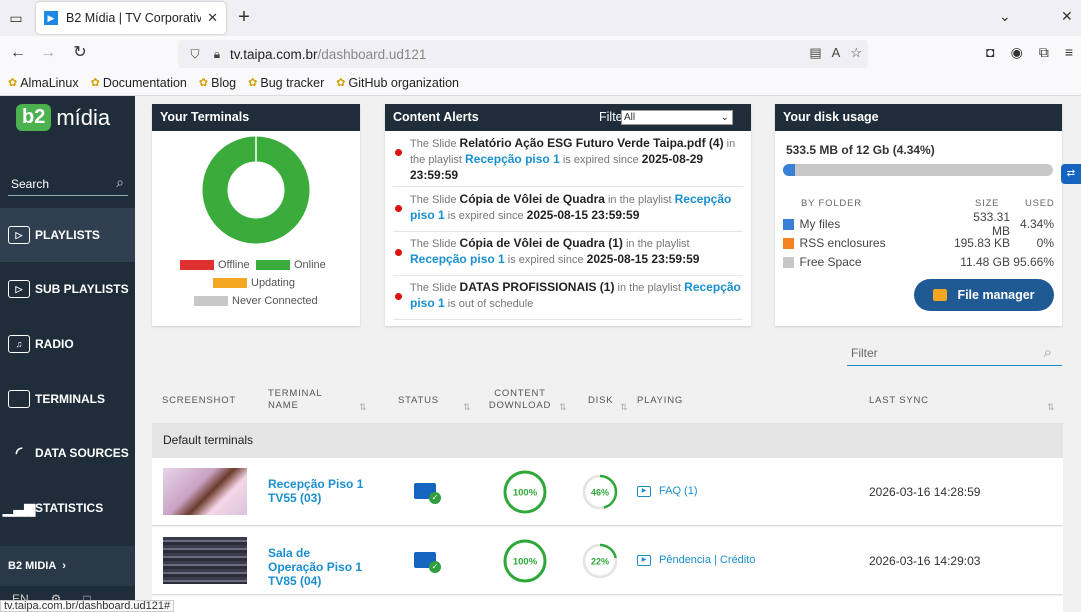  What do you see at coordinates (1067, 16) in the screenshot?
I see `close-window-icon: ✕` at bounding box center [1067, 16].